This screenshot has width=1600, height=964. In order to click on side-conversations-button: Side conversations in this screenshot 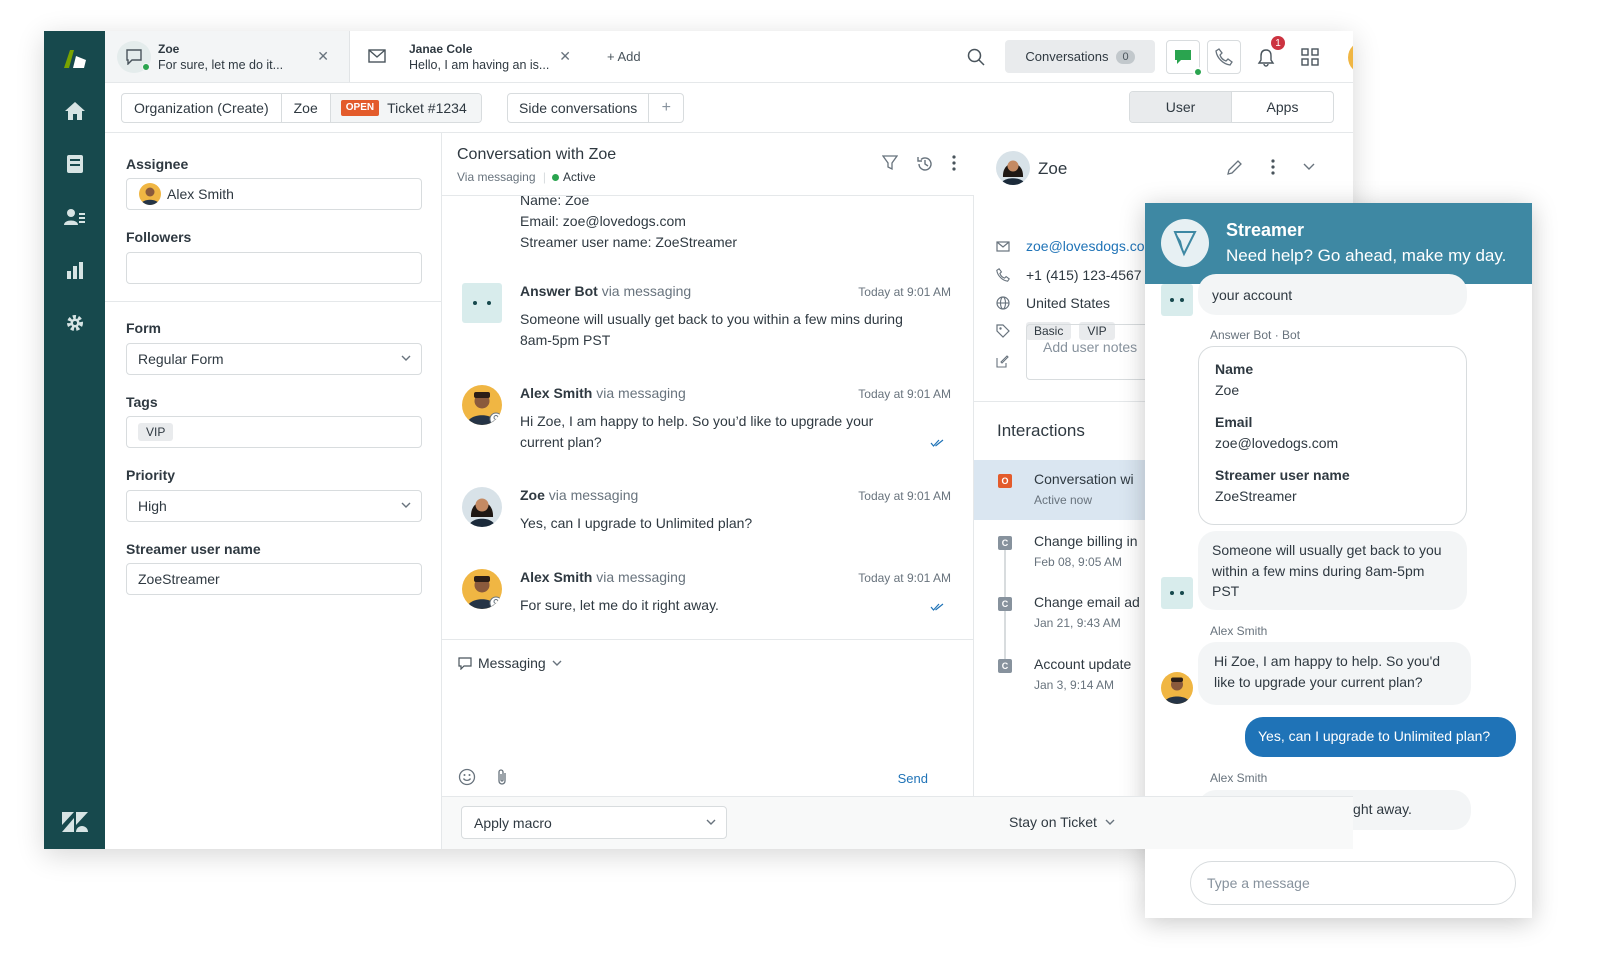, I will do `click(579, 108)`.